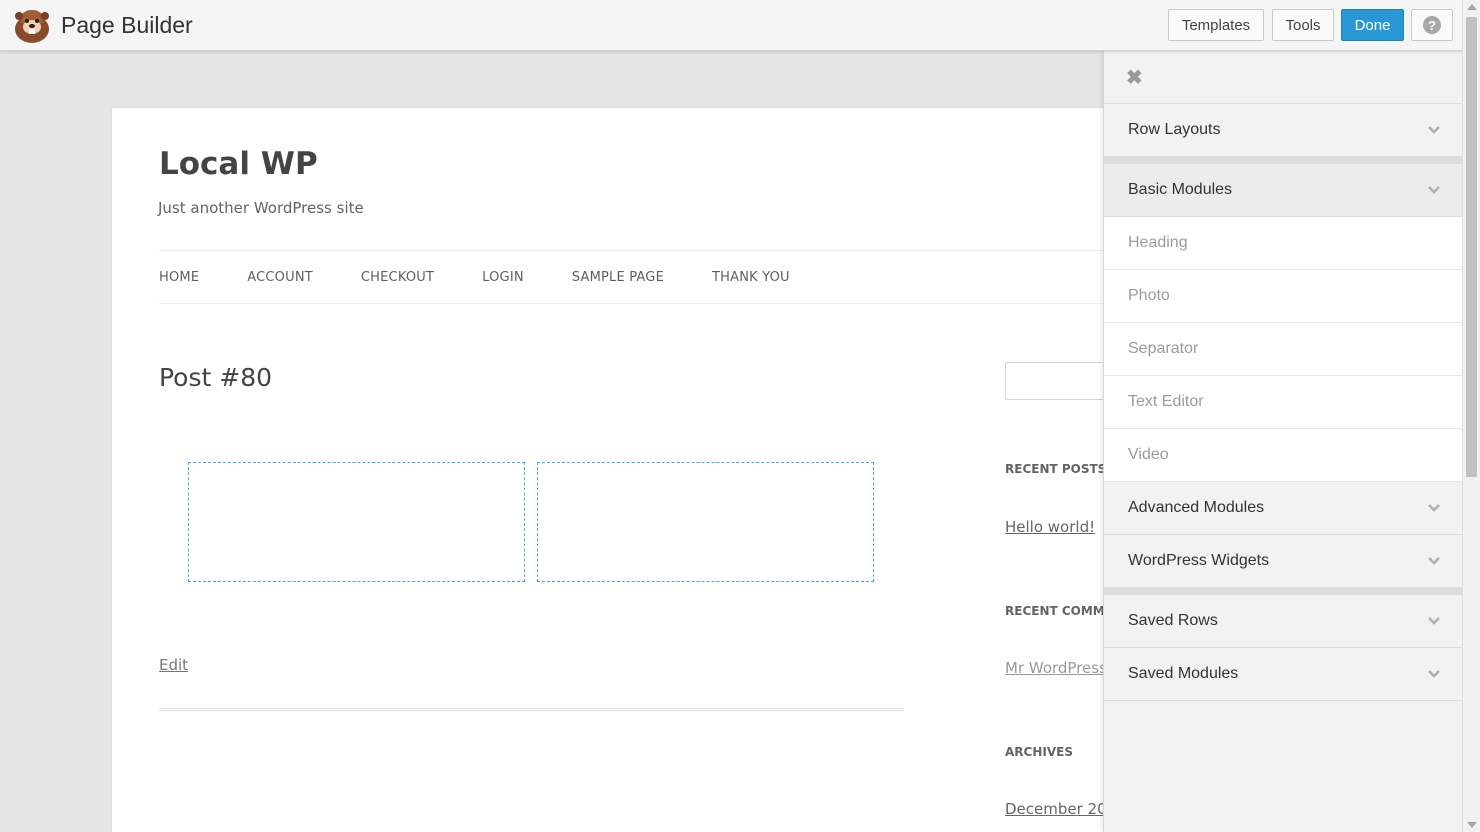 This screenshot has width=1480, height=832. What do you see at coordinates (1199, 560) in the screenshot?
I see `section-label: WordPress Widgets` at bounding box center [1199, 560].